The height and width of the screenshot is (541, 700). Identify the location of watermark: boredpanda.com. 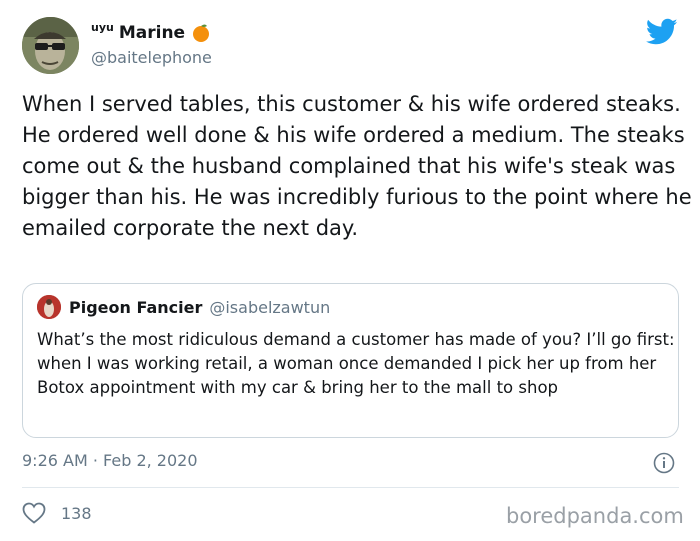
(595, 516).